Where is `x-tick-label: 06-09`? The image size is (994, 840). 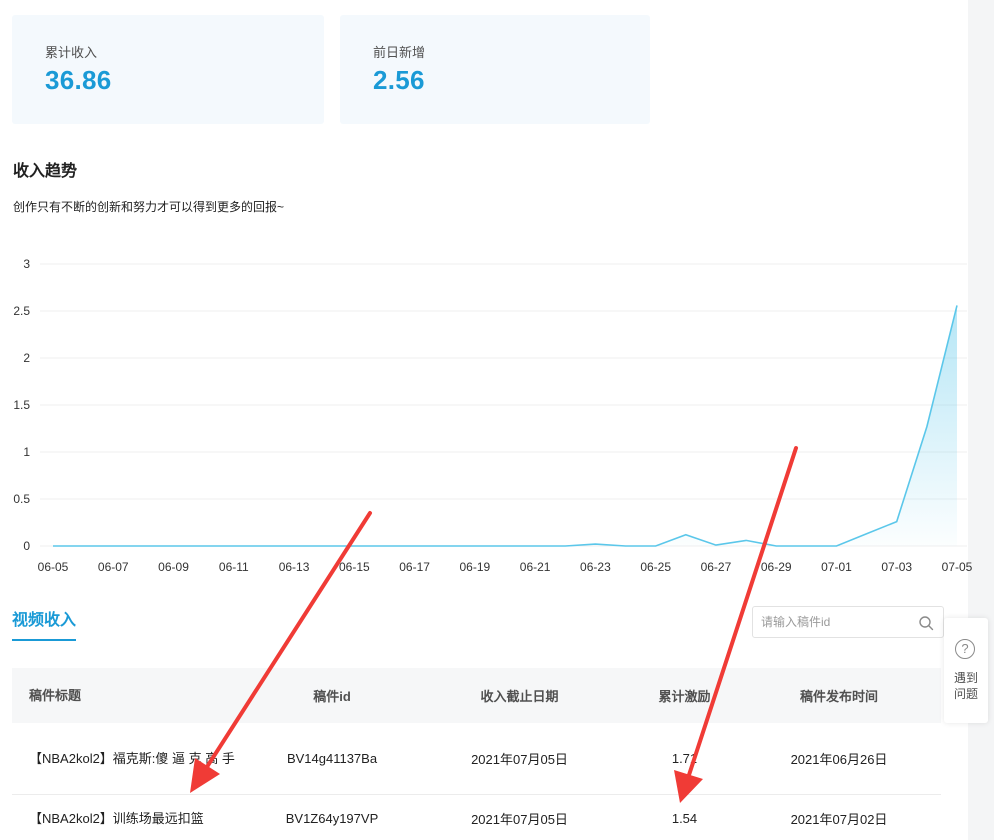
x-tick-label: 06-09 is located at coordinates (173, 567).